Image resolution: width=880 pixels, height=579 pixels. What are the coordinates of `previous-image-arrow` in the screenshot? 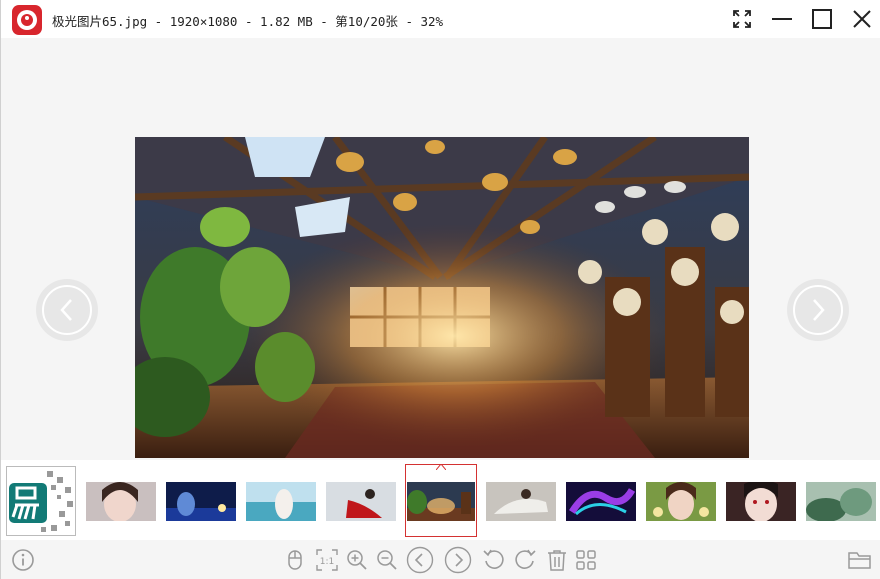 It's located at (67, 310).